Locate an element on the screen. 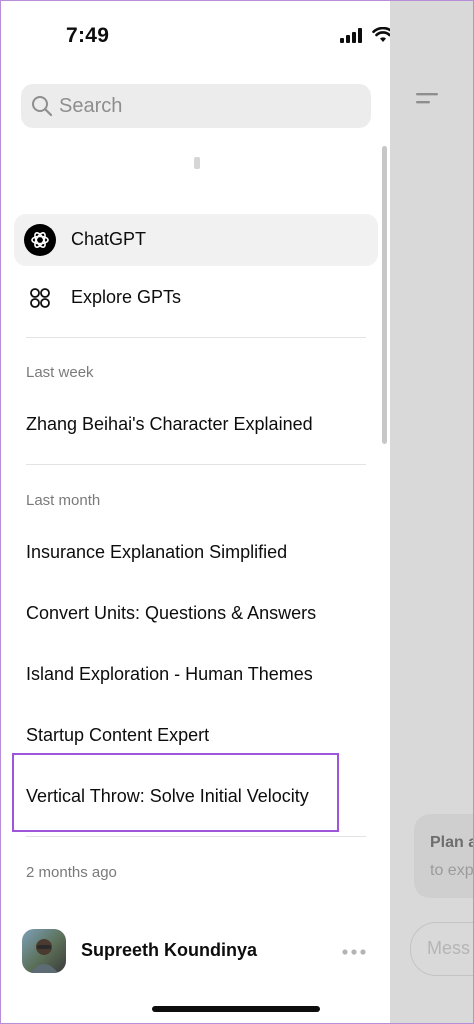 This screenshot has height=1024, width=474. grid-icon is located at coordinates (40, 298).